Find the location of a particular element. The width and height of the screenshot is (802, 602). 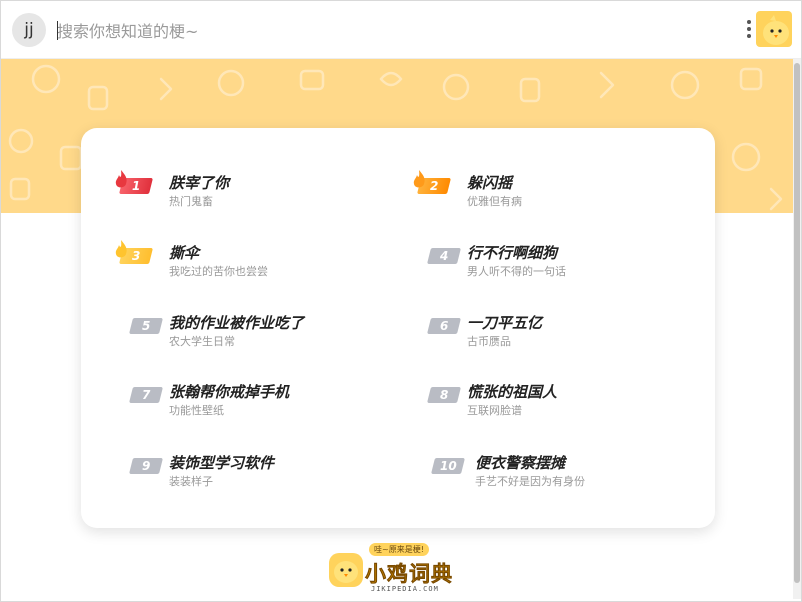

chick-logo-icon is located at coordinates (774, 29).